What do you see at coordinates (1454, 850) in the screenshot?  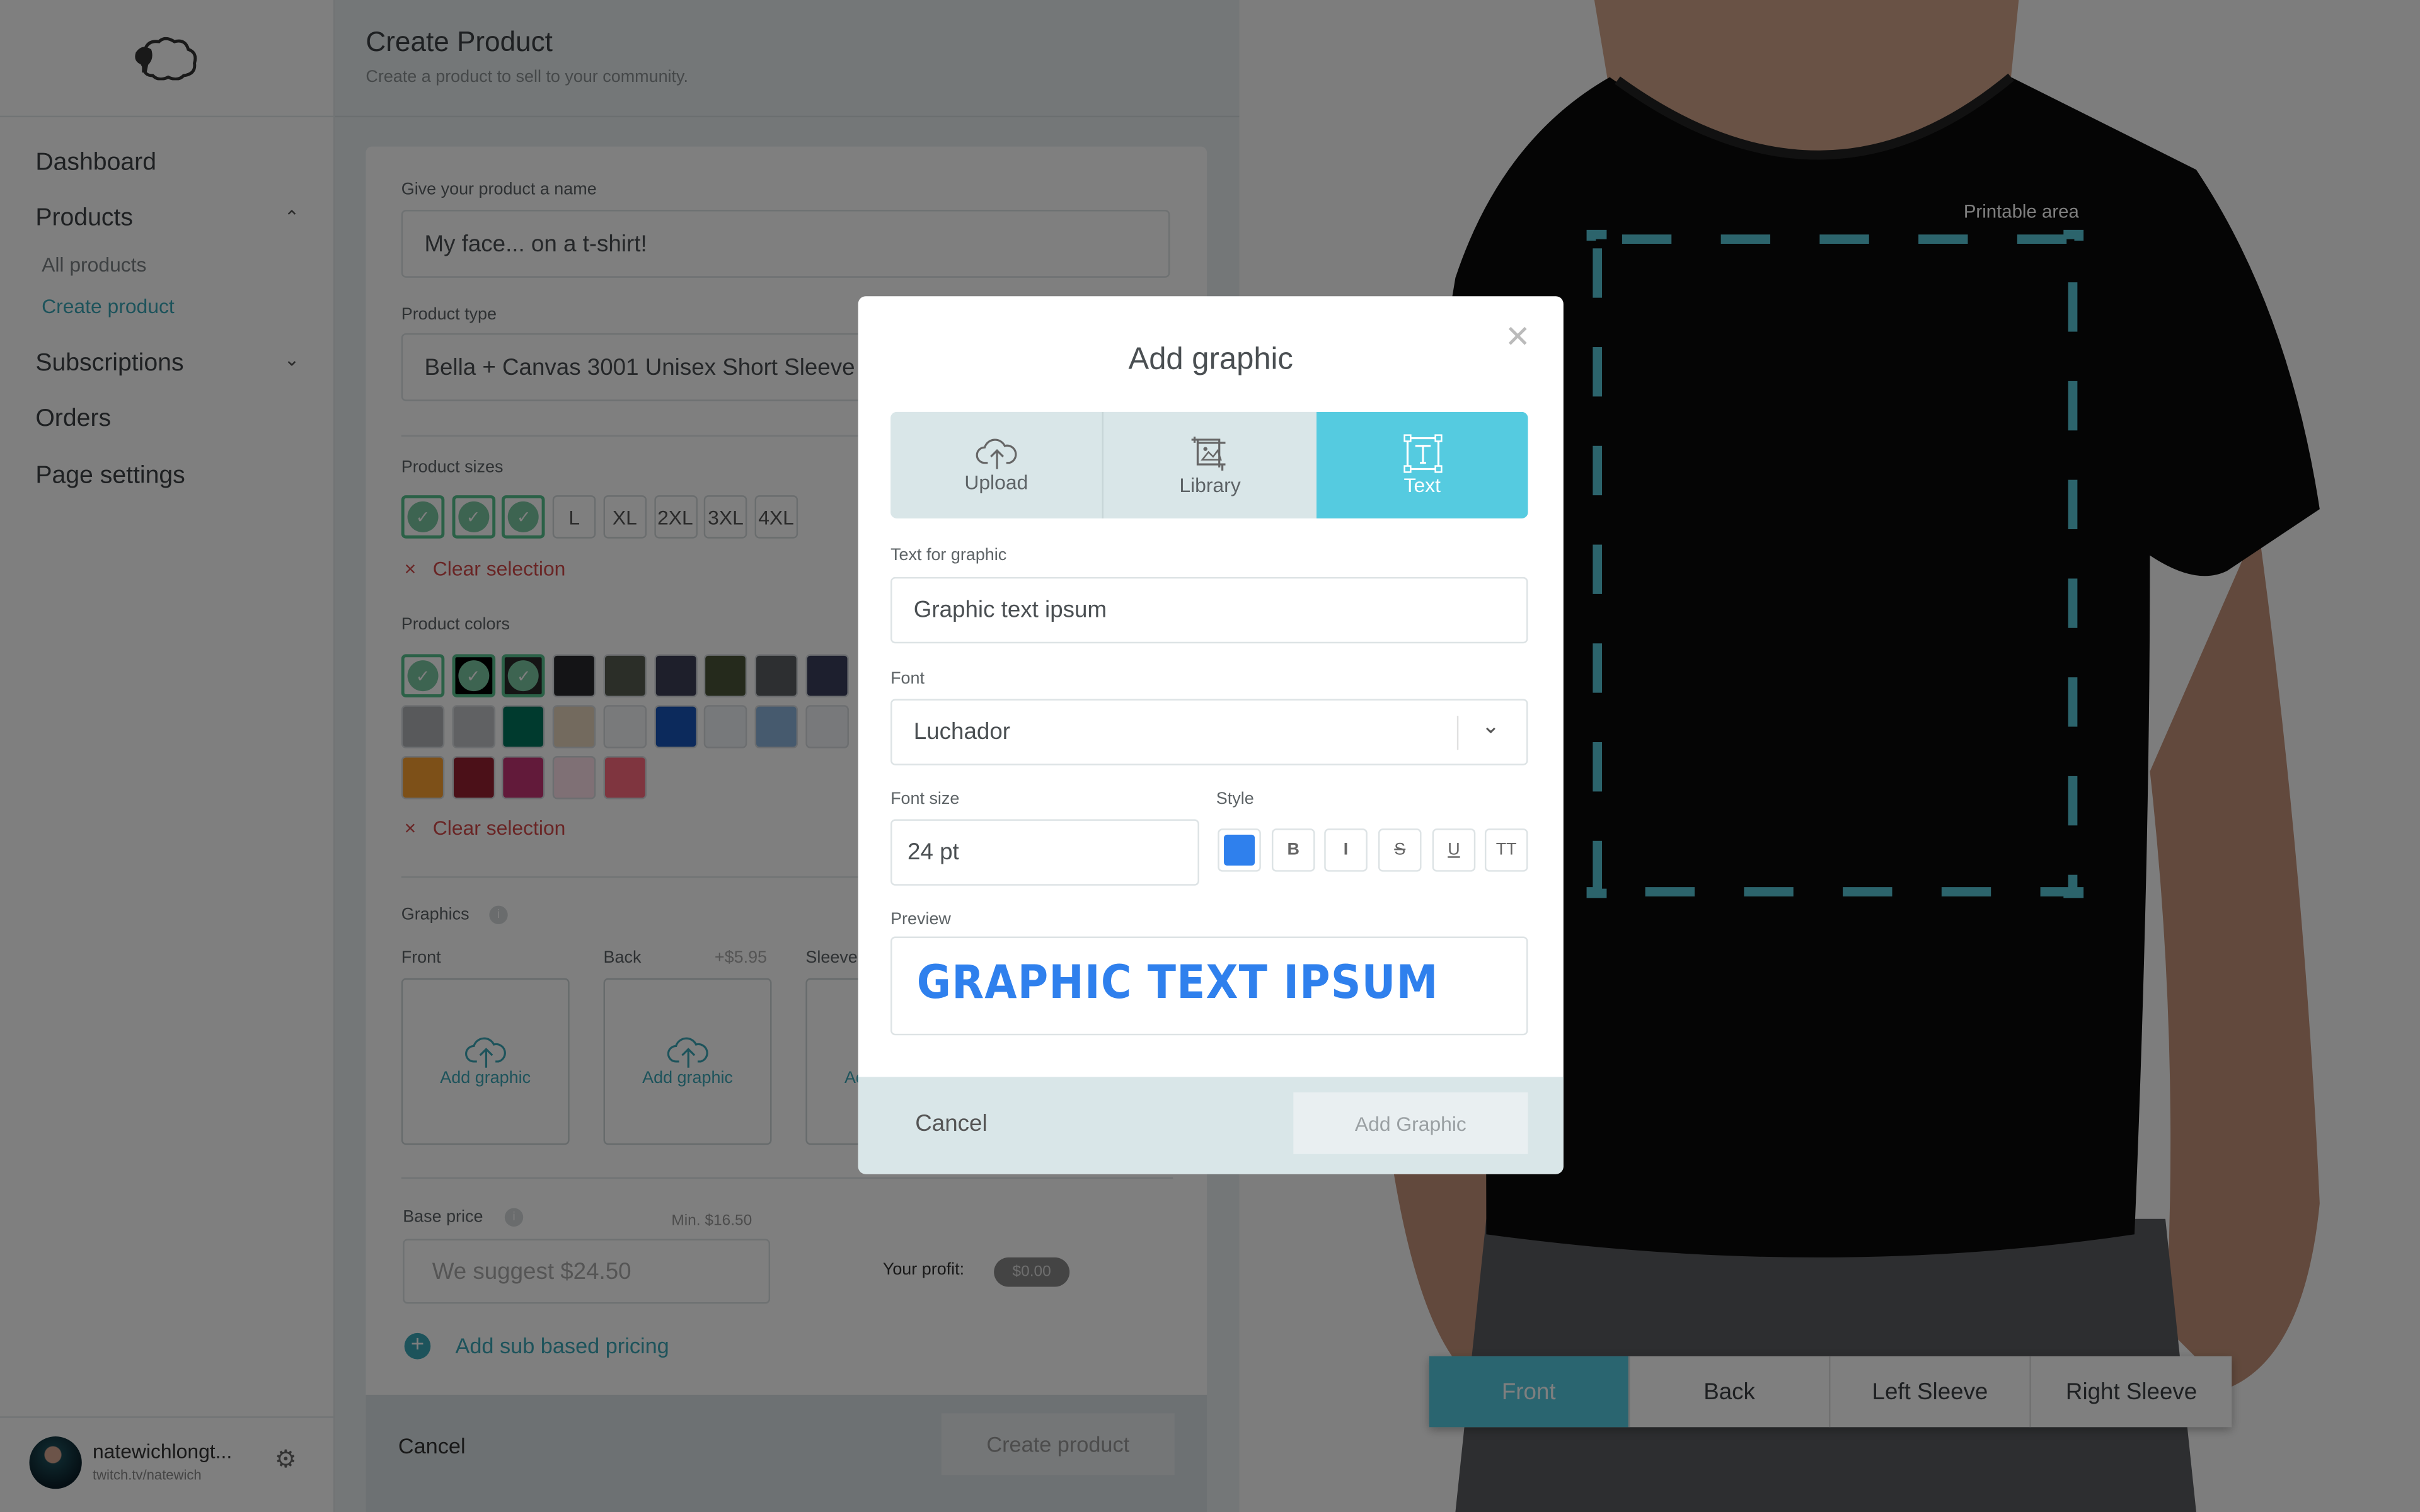 I see `underline-button: U` at bounding box center [1454, 850].